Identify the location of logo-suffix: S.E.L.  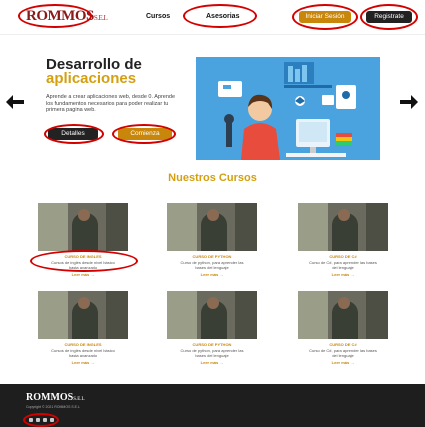
(100, 18).